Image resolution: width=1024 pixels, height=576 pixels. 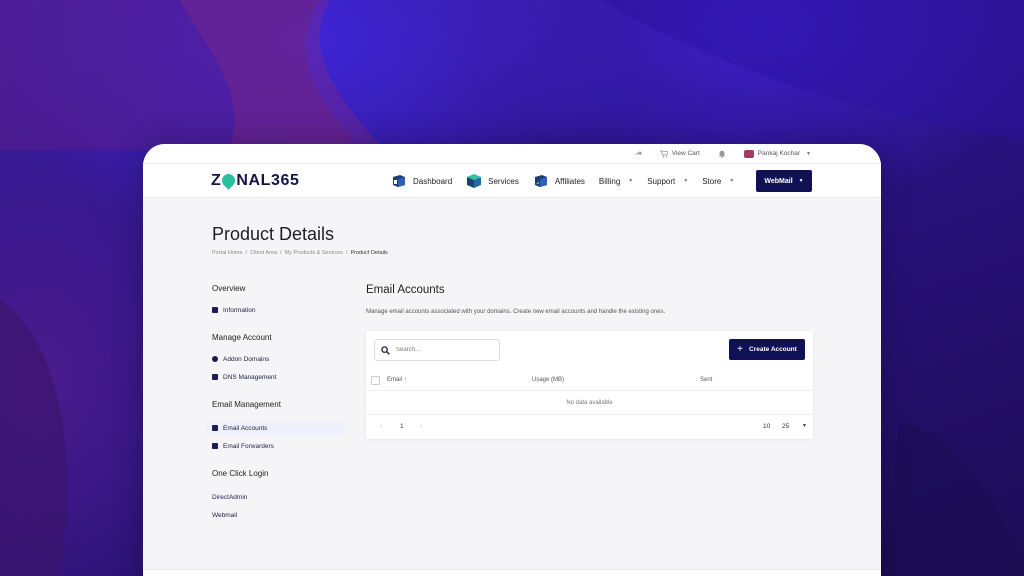 What do you see at coordinates (242, 337) in the screenshot?
I see `sidebar-heading-manage-account: Manage Account` at bounding box center [242, 337].